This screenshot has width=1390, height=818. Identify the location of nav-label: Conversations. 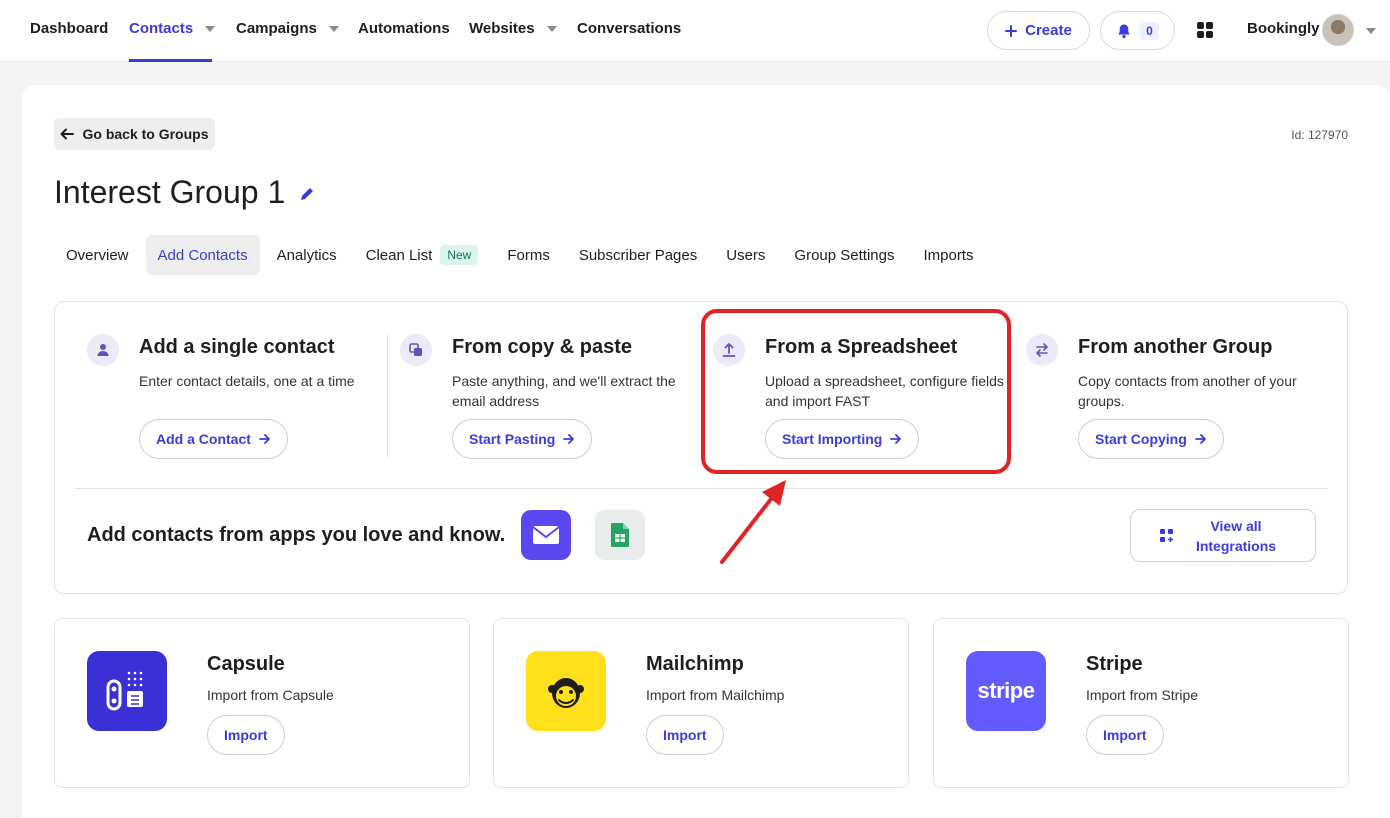
(629, 28).